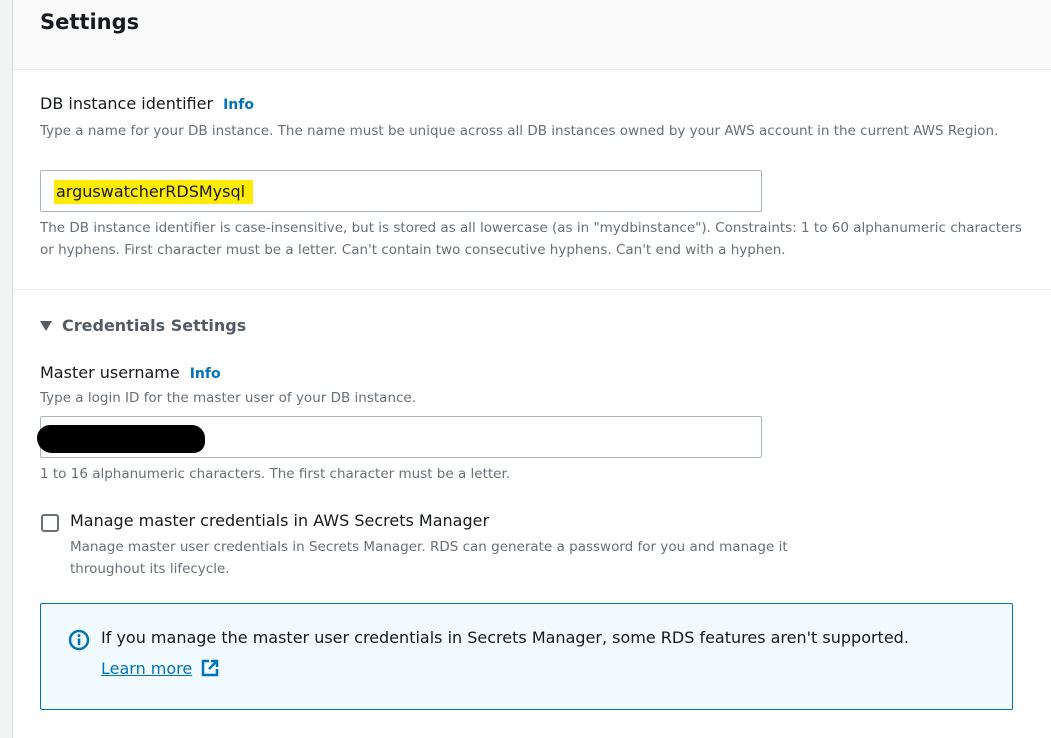 The width and height of the screenshot is (1051, 738). What do you see at coordinates (146, 668) in the screenshot?
I see `learn-more-link: Learn more` at bounding box center [146, 668].